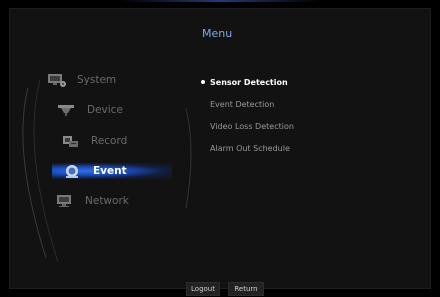  What do you see at coordinates (107, 201) in the screenshot?
I see `sidebar-item-label: Network` at bounding box center [107, 201].